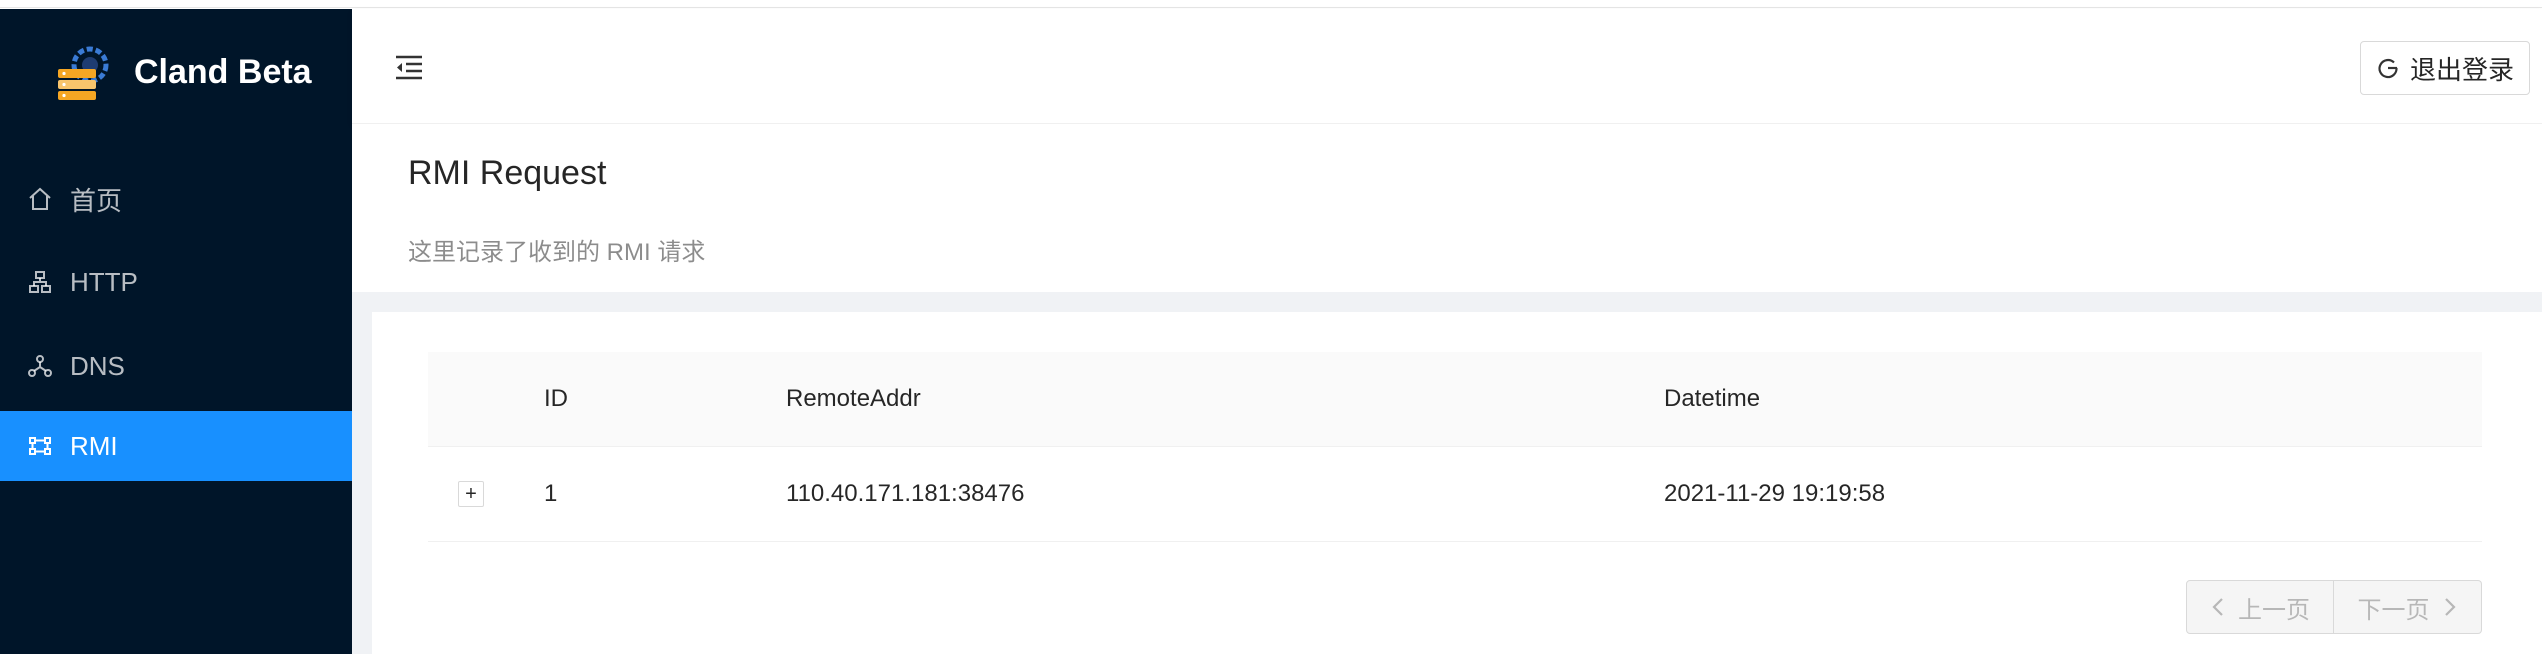  I want to click on sidebar-item-rmi: RMI, so click(176, 446).